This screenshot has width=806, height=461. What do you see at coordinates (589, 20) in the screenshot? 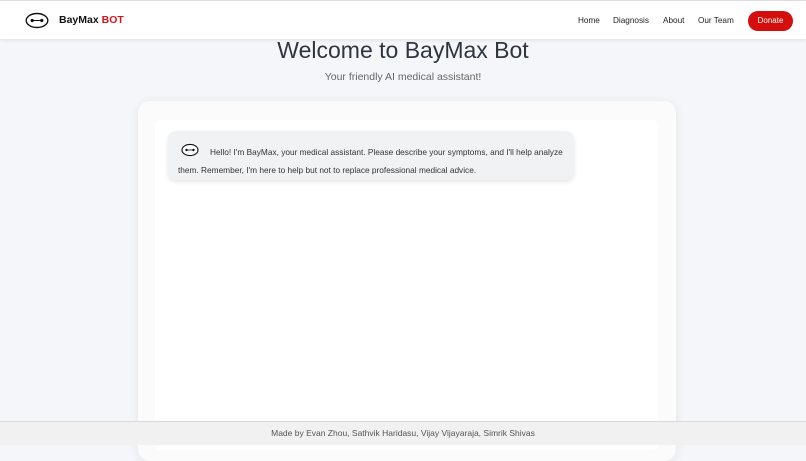
I see `nav-home: Home` at bounding box center [589, 20].